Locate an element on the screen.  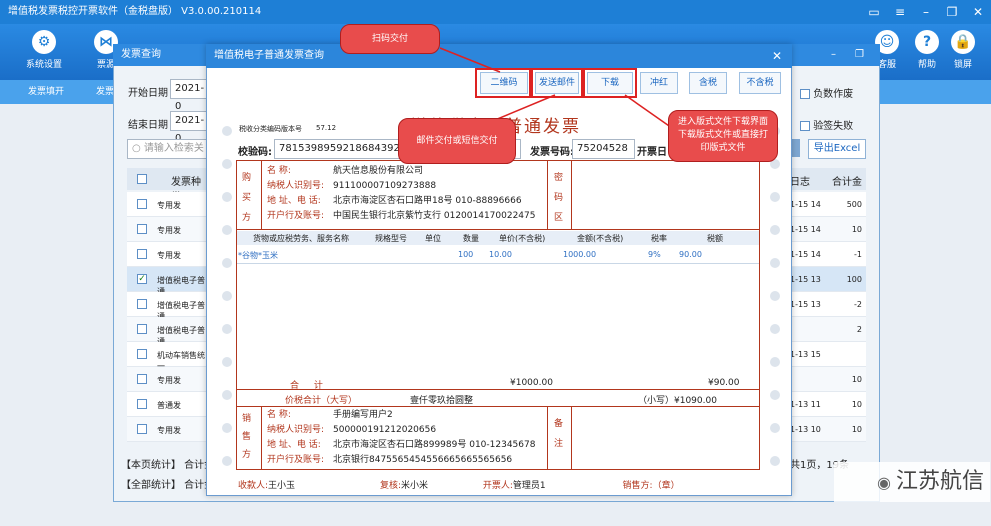
annotation-download: 进入版式文件下载界面下载版式文件或直接打印版式文件 is located at coordinates (723, 136).